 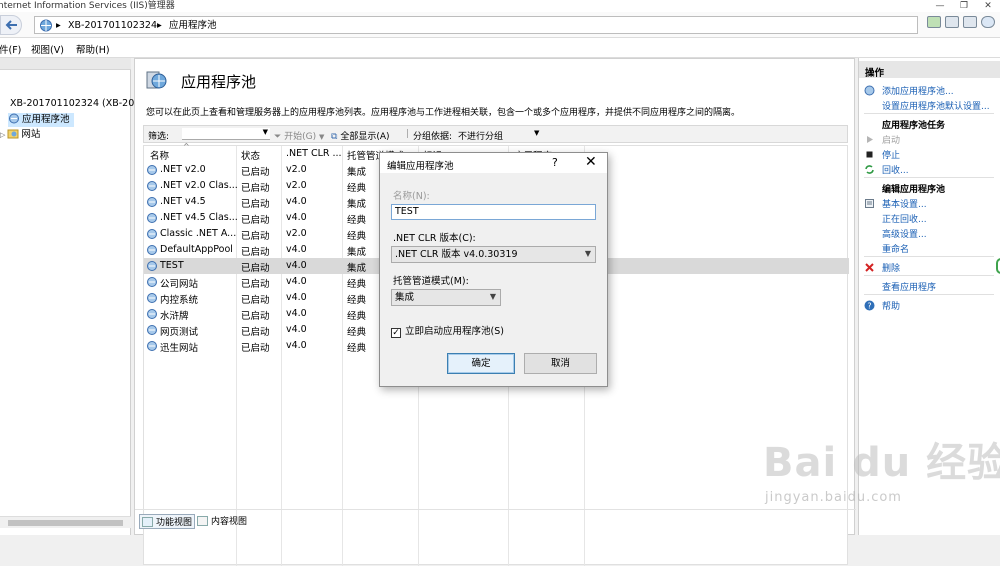 I want to click on rename-link: 重命名, so click(x=895, y=248).